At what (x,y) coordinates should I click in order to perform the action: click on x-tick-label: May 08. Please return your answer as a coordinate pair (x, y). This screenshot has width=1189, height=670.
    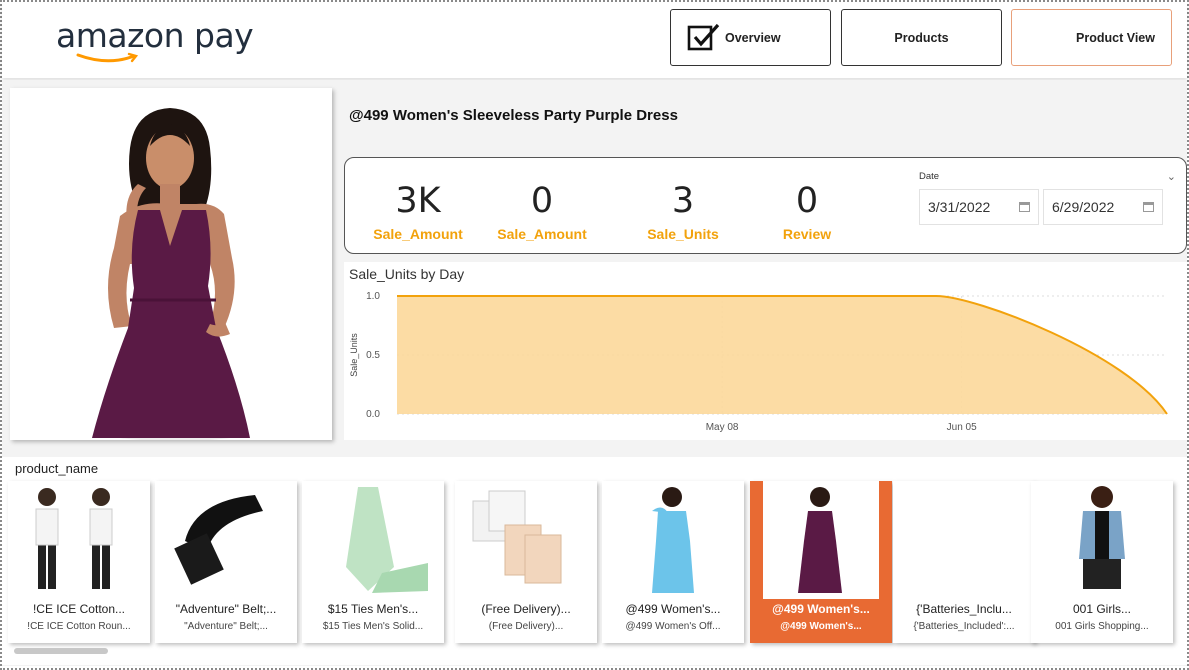
    Looking at the image, I should click on (722, 427).